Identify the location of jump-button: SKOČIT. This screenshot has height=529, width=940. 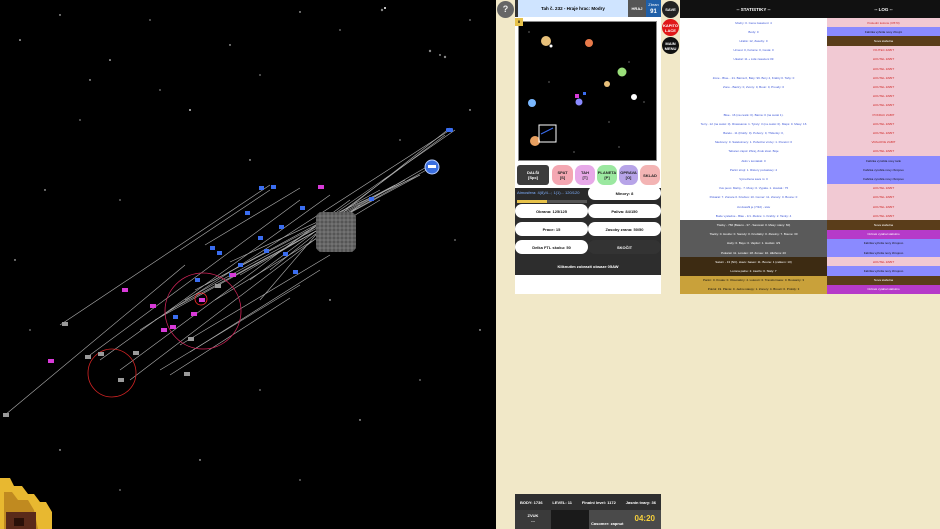
(624, 247).